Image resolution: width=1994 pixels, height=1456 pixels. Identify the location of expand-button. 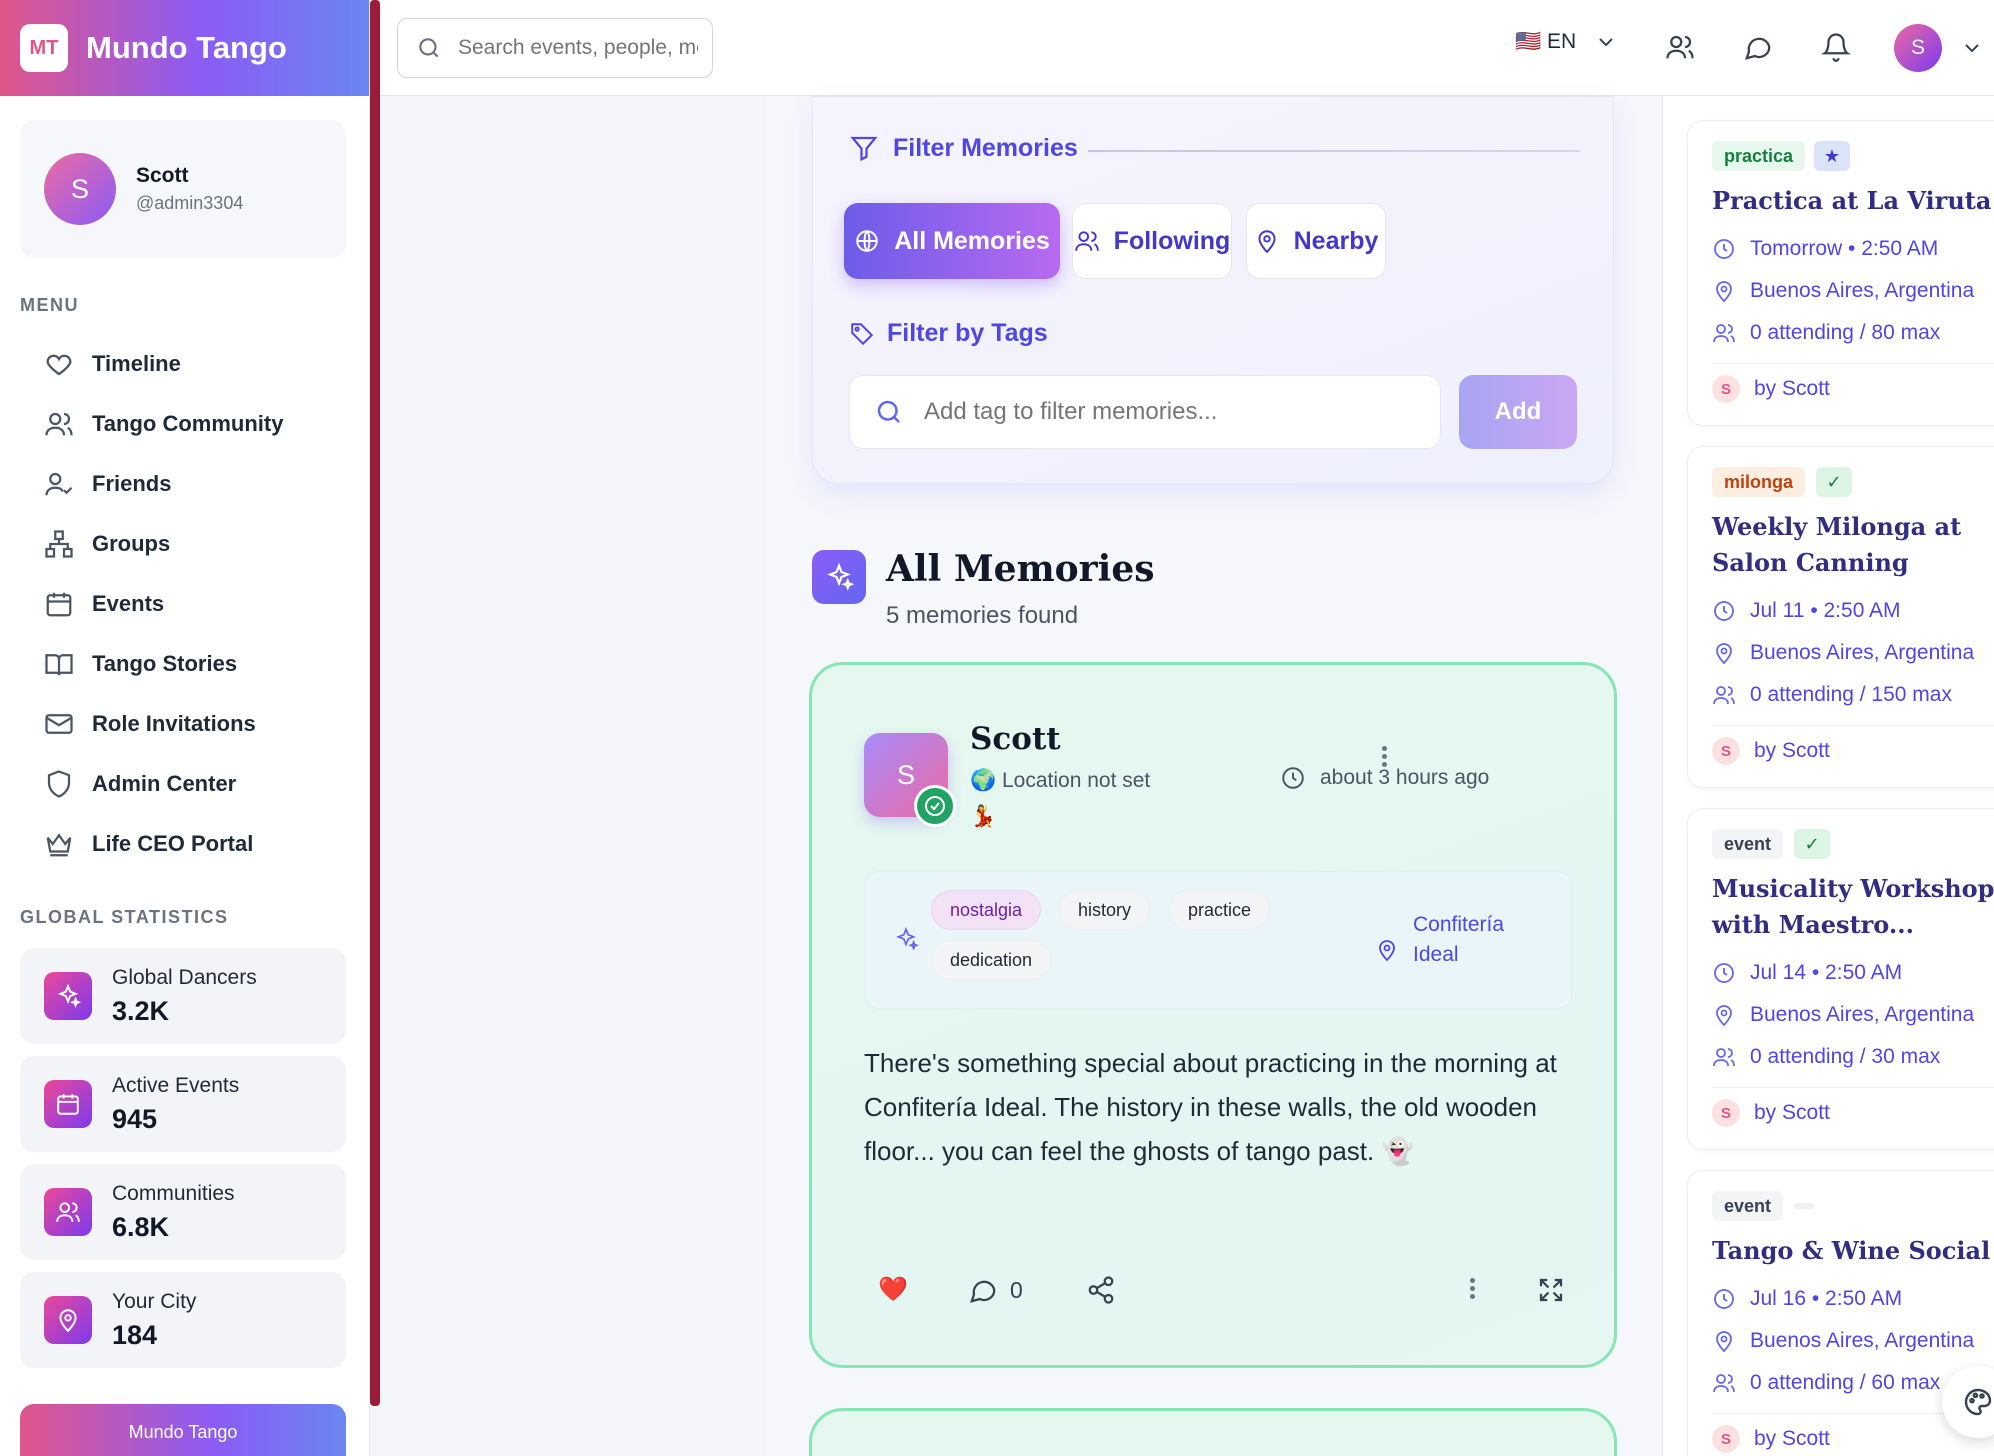
(1551, 1290).